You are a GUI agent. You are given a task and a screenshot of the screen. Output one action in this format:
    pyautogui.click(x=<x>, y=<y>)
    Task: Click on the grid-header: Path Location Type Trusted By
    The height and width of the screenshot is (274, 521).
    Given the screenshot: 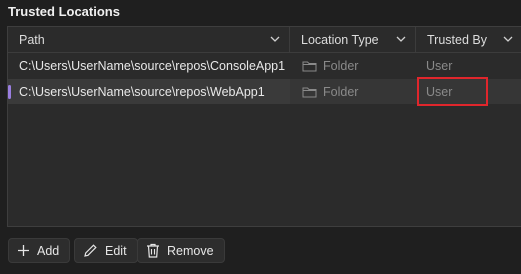 What is the action you would take?
    pyautogui.click(x=264, y=40)
    